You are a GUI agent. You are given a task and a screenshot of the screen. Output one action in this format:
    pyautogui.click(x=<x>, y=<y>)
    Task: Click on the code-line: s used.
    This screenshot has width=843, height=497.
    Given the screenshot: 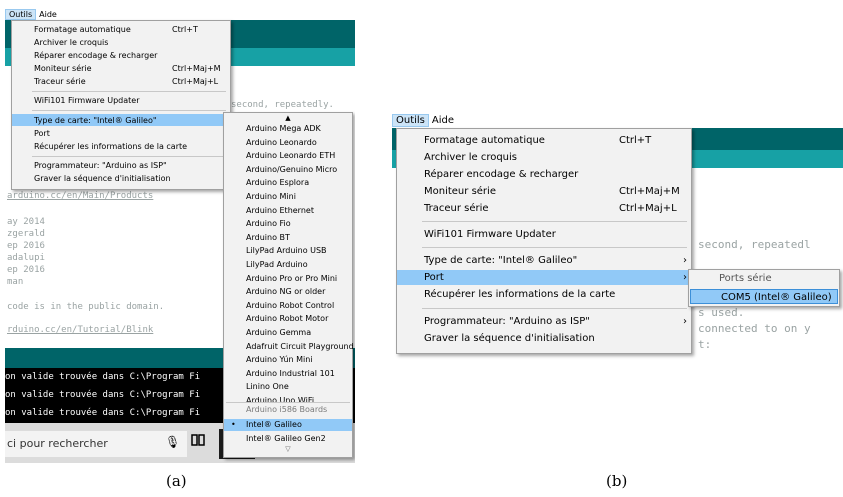 What is the action you would take?
    pyautogui.click(x=721, y=312)
    